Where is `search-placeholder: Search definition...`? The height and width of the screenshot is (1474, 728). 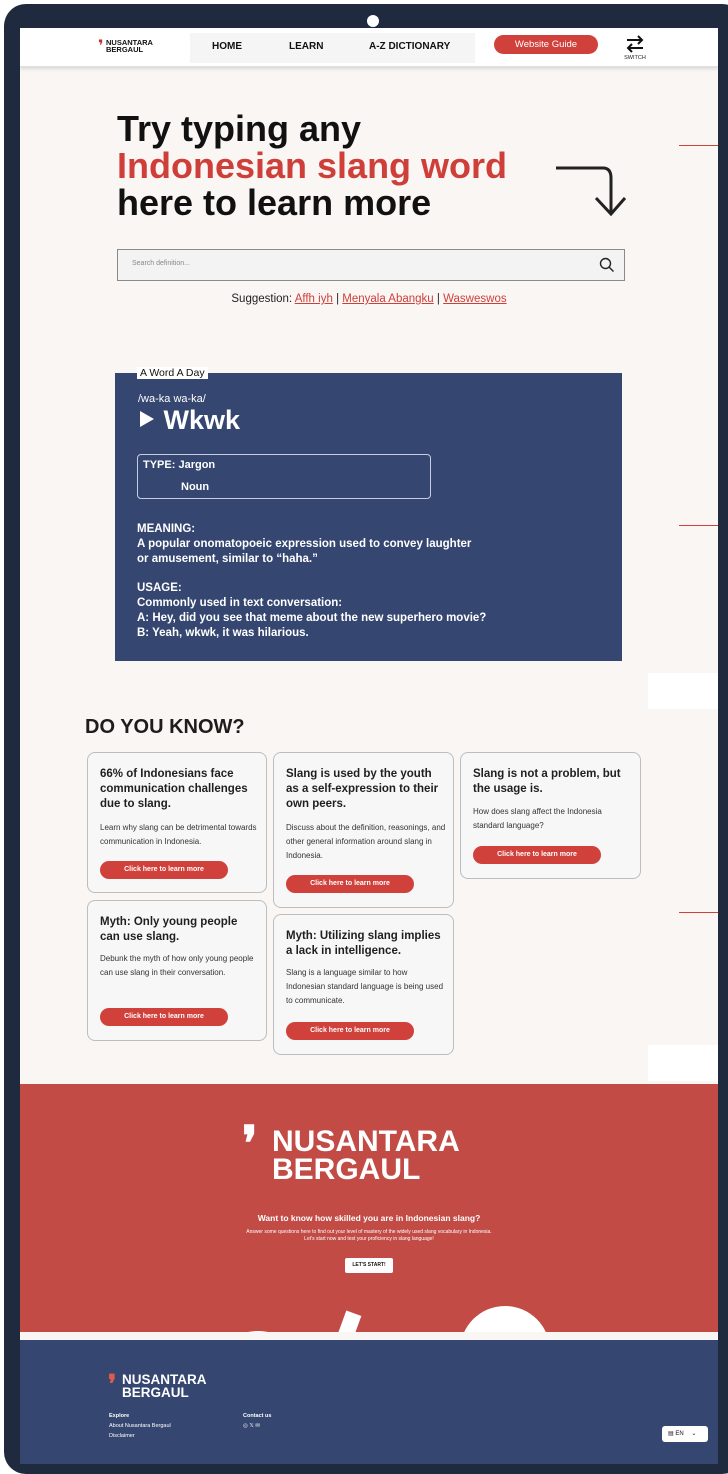 search-placeholder: Search definition... is located at coordinates (161, 263).